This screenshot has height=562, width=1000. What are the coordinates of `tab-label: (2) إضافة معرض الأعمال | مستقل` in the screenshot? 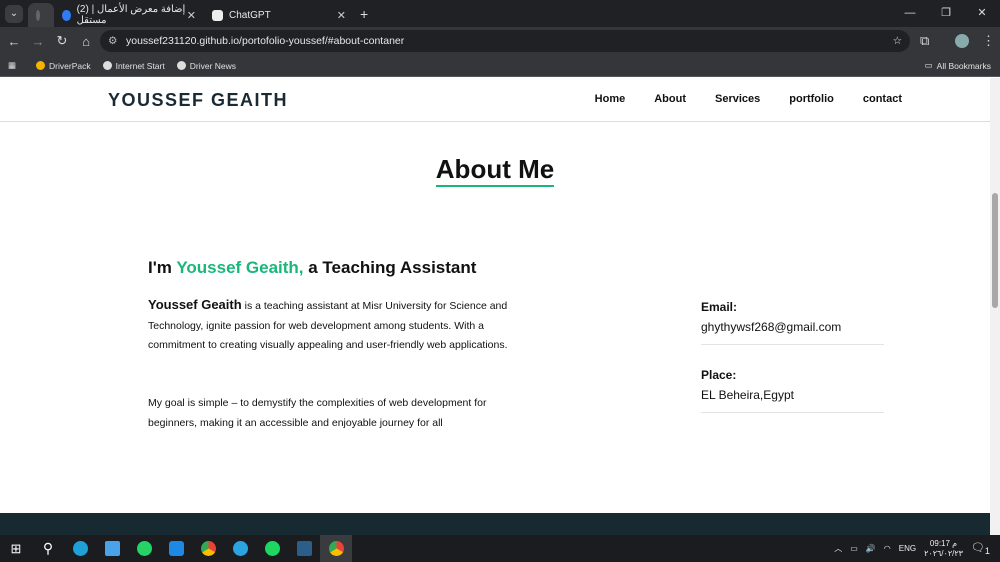 It's located at (131, 15).